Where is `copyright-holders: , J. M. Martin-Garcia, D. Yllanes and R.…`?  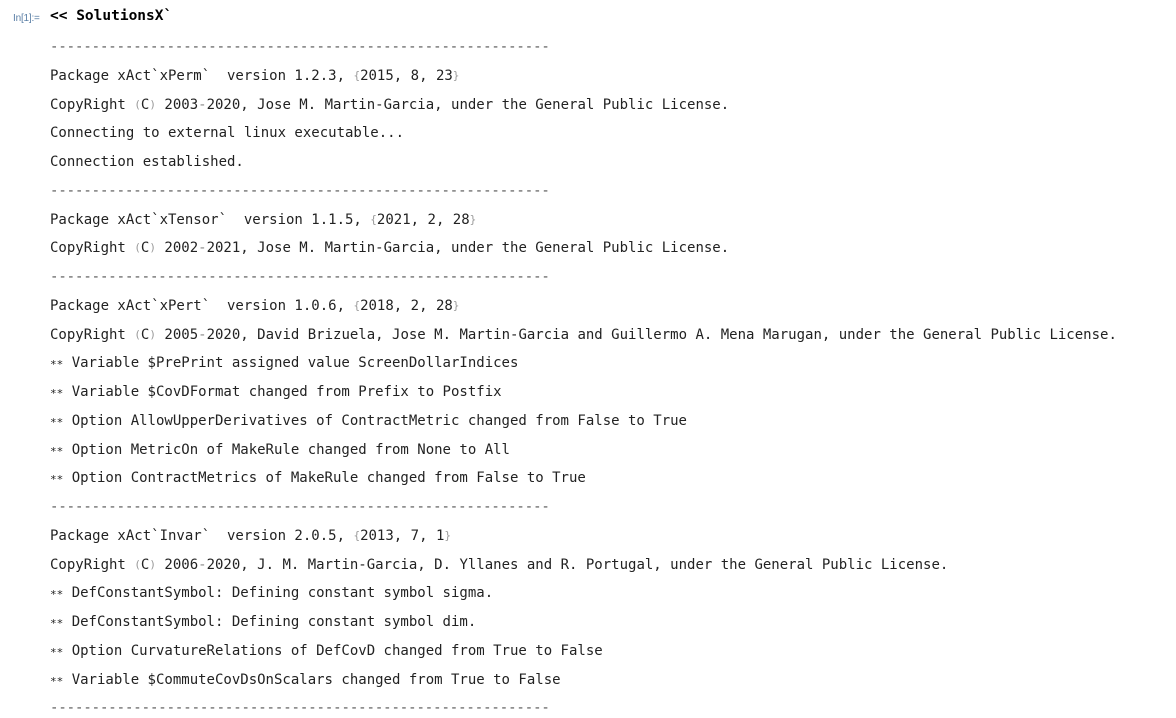 copyright-holders: , J. M. Martin-Garcia, D. Yllanes and R.… is located at coordinates (594, 564).